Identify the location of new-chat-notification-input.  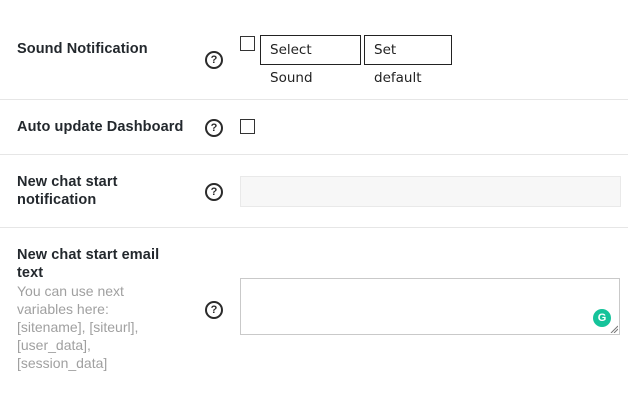
(430, 191).